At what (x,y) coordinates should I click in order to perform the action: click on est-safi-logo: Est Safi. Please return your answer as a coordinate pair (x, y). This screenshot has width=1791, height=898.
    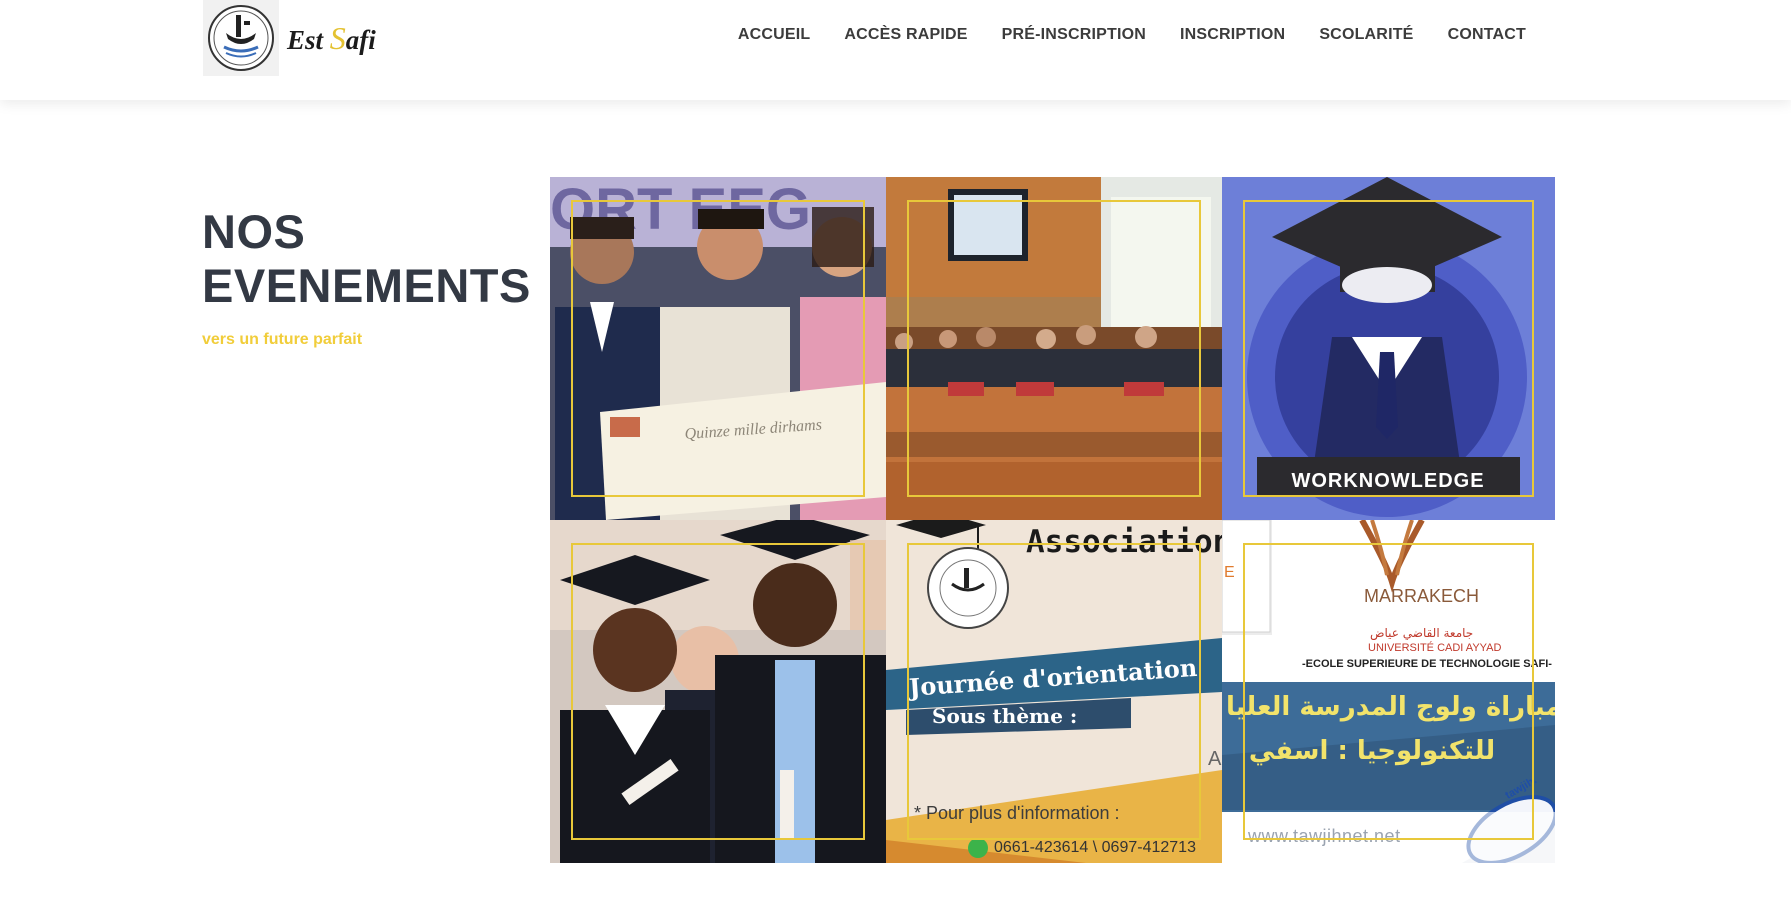
    Looking at the image, I should click on (289, 38).